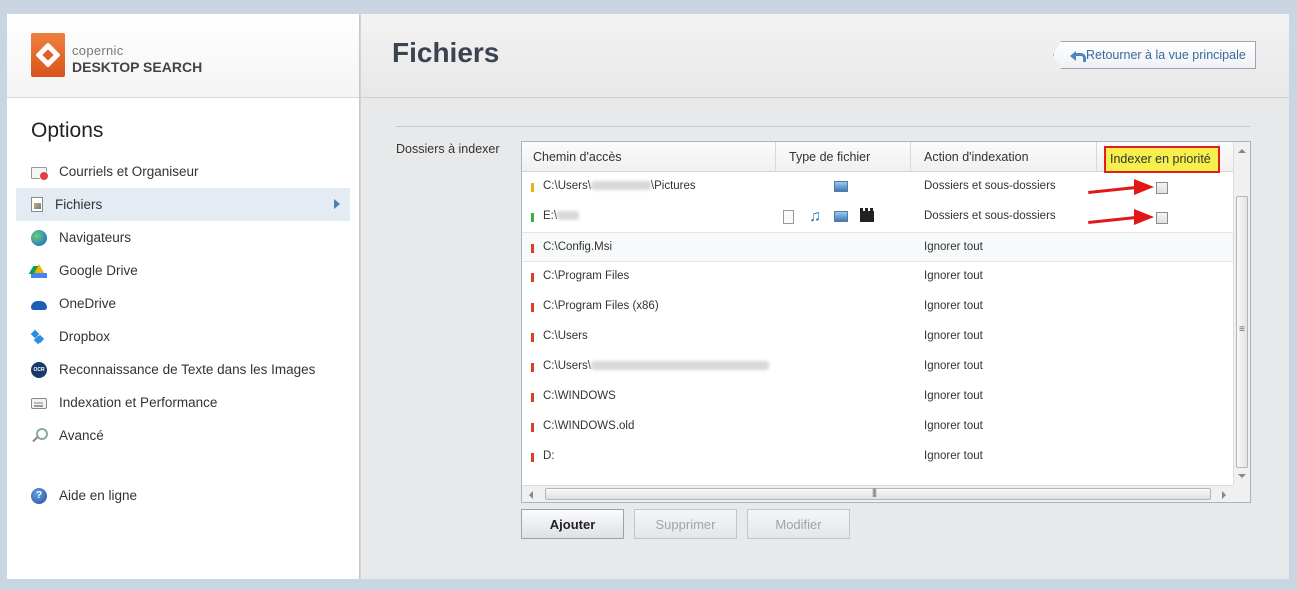 This screenshot has height=590, width=1297. What do you see at coordinates (867, 215) in the screenshot?
I see `video-type-icon` at bounding box center [867, 215].